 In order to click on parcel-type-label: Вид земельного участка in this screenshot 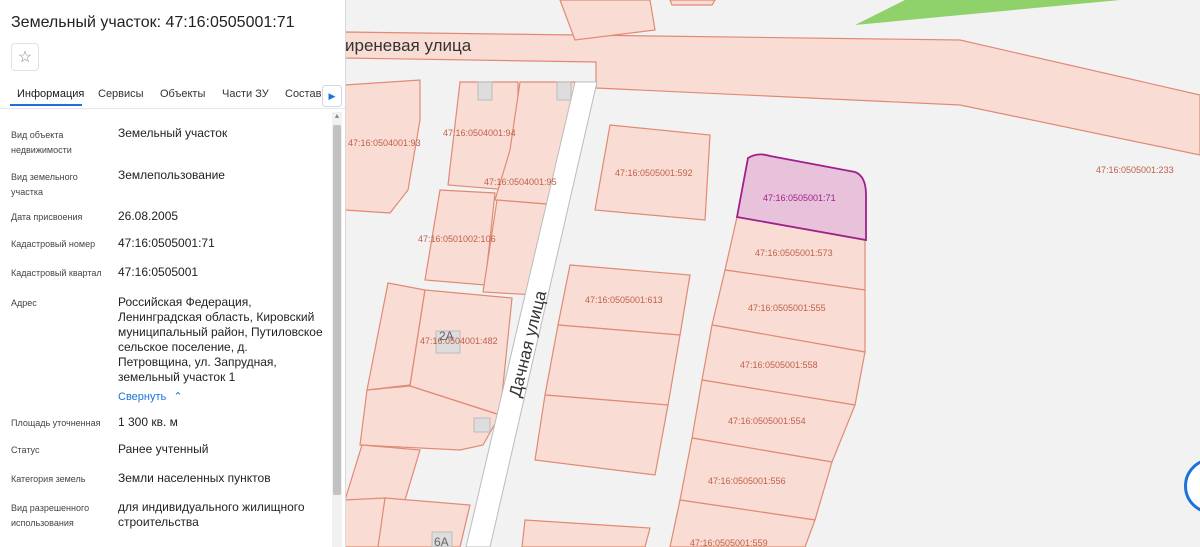, I will do `click(44, 184)`.